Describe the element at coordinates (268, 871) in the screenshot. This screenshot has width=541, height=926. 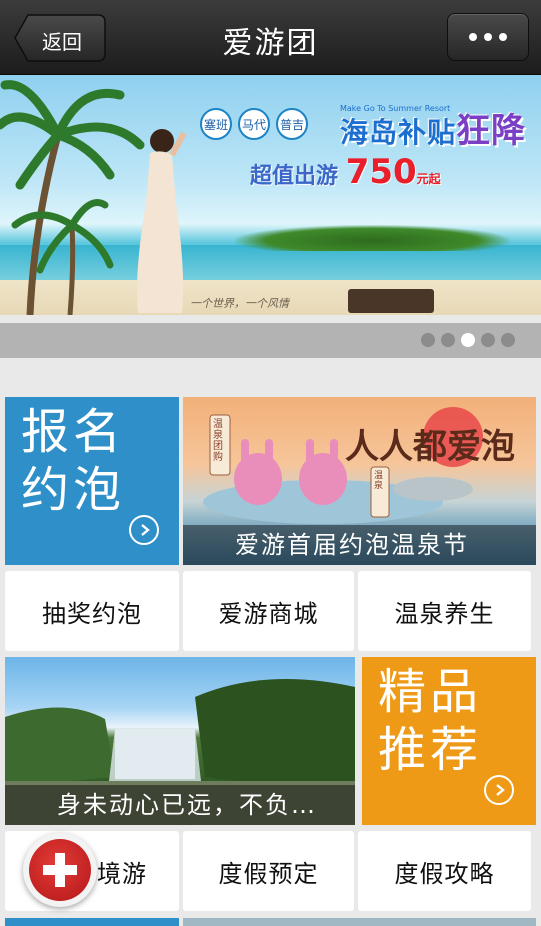
I see `menu-booking: 度假预定` at that location.